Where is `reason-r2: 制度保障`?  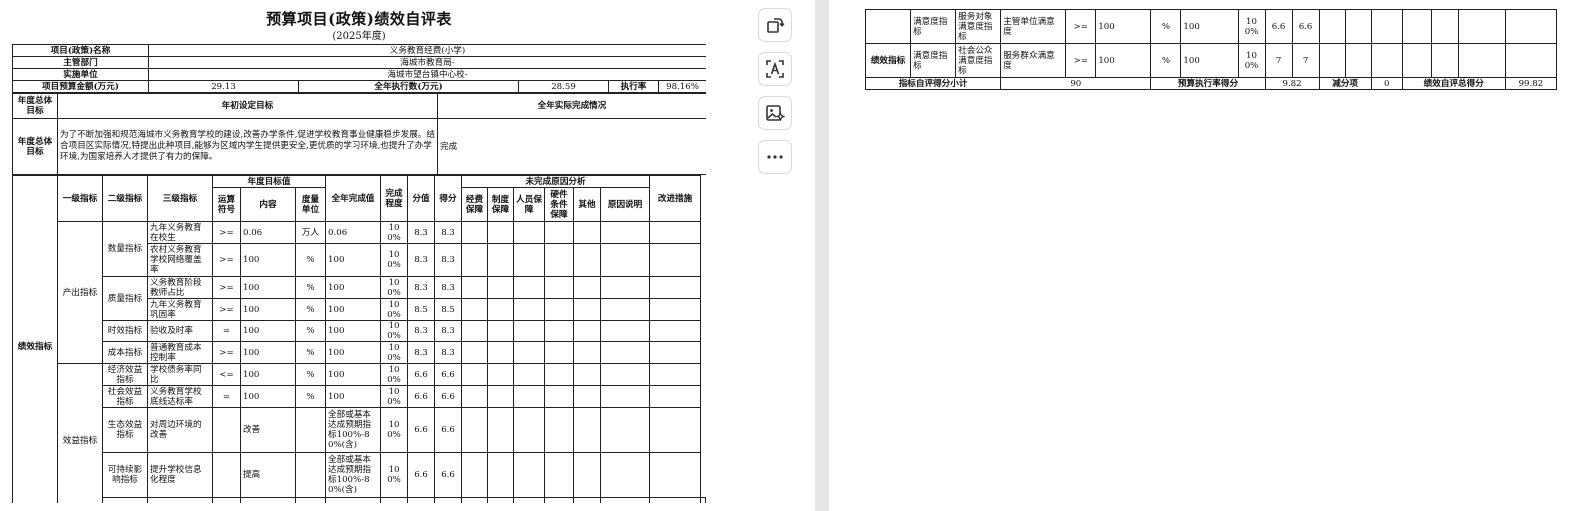 reason-r2: 制度保障 is located at coordinates (501, 204).